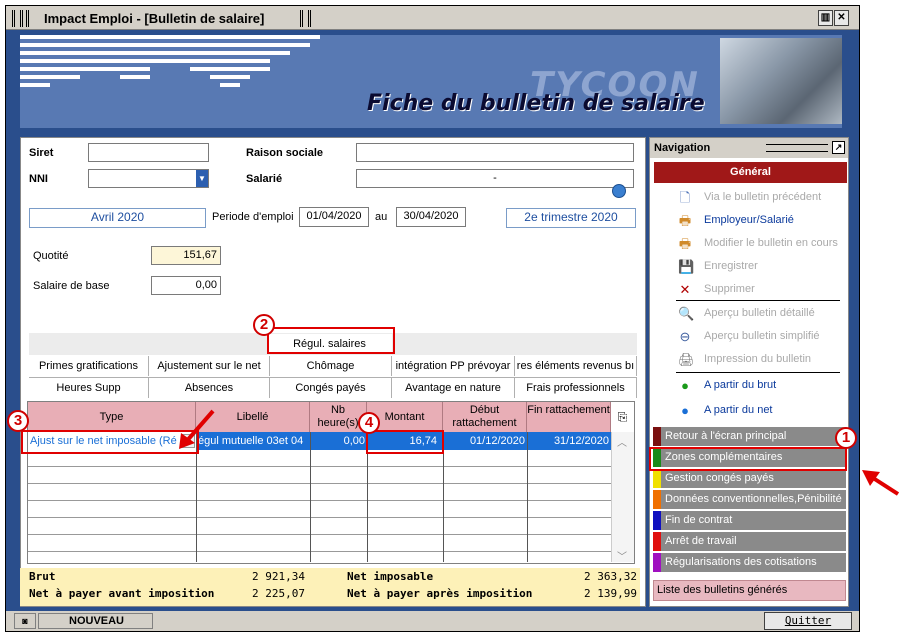 The height and width of the screenshot is (637, 903). What do you see at coordinates (209, 388) in the screenshot?
I see `tab-absences: Absences` at bounding box center [209, 388].